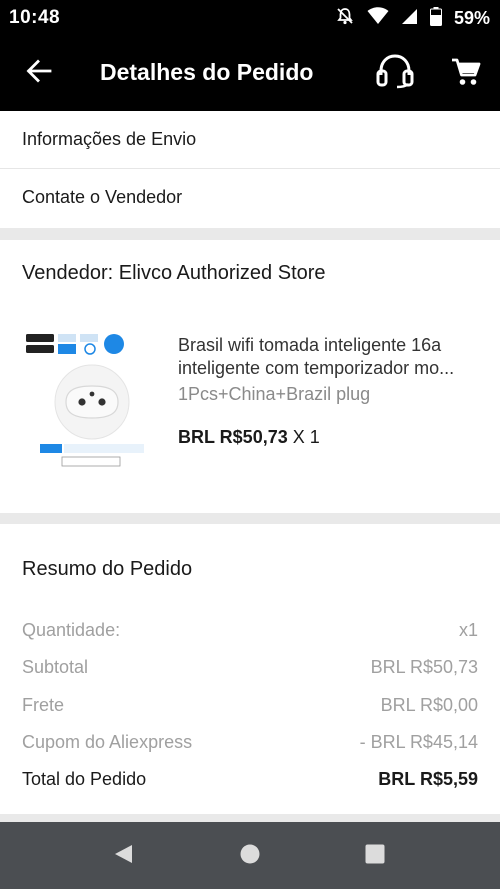 This screenshot has width=500, height=889. What do you see at coordinates (424, 667) in the screenshot?
I see `summary-value: BRL R$50,73` at bounding box center [424, 667].